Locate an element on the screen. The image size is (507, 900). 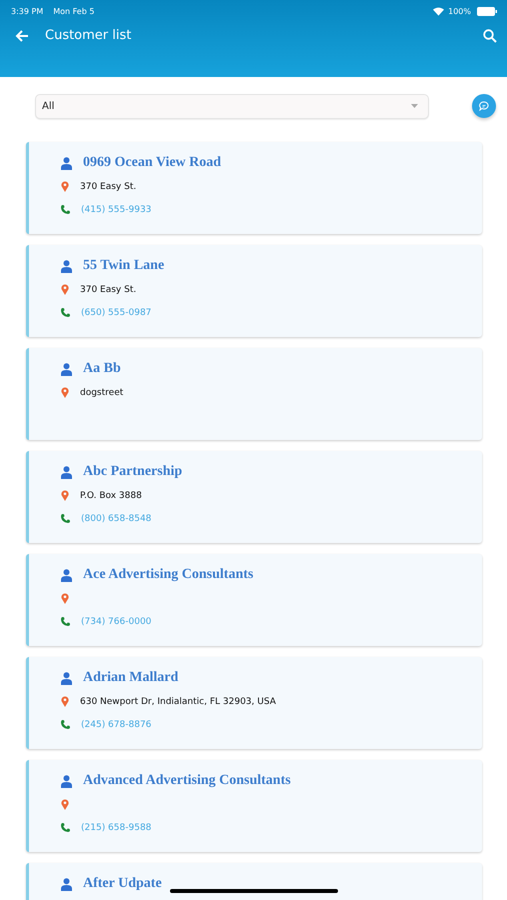
wifi-icon is located at coordinates (438, 11).